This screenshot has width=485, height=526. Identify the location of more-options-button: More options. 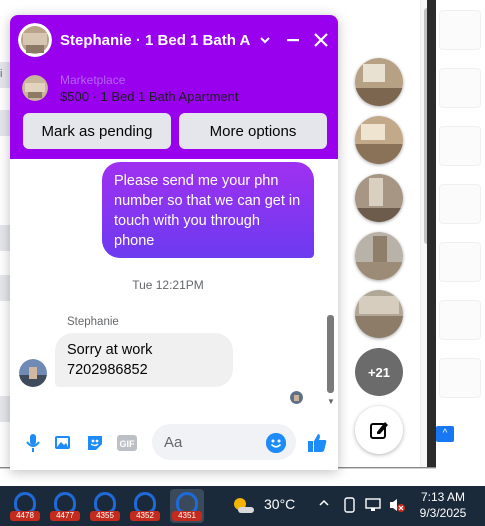
(253, 131).